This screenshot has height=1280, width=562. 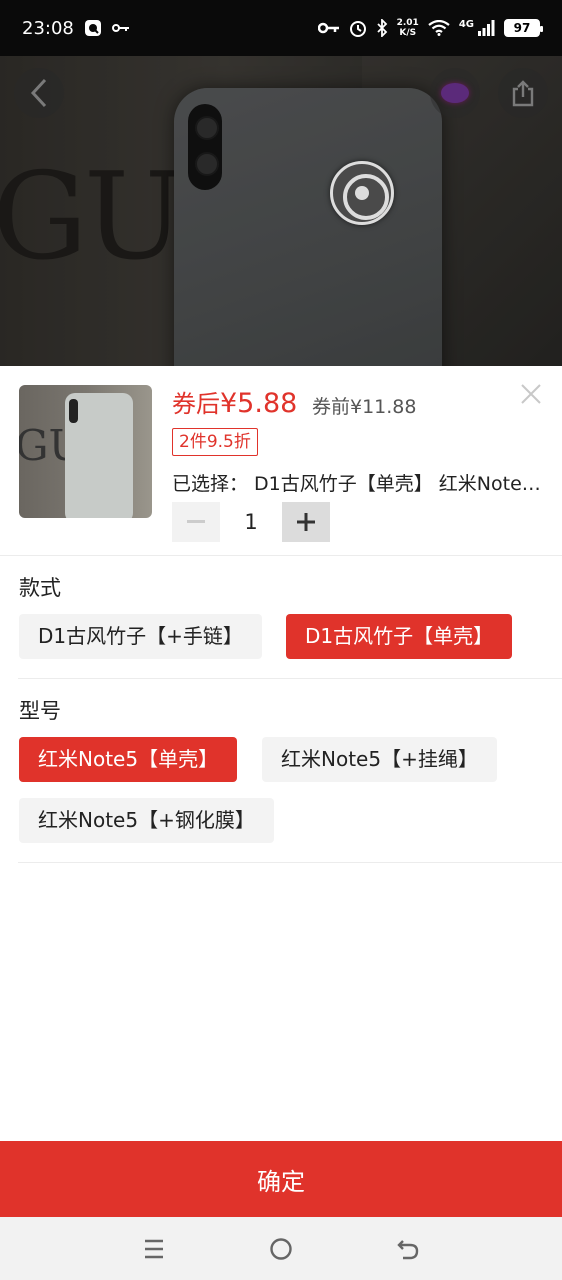 What do you see at coordinates (215, 442) in the screenshot?
I see `discount-badge: 2件9.5折` at bounding box center [215, 442].